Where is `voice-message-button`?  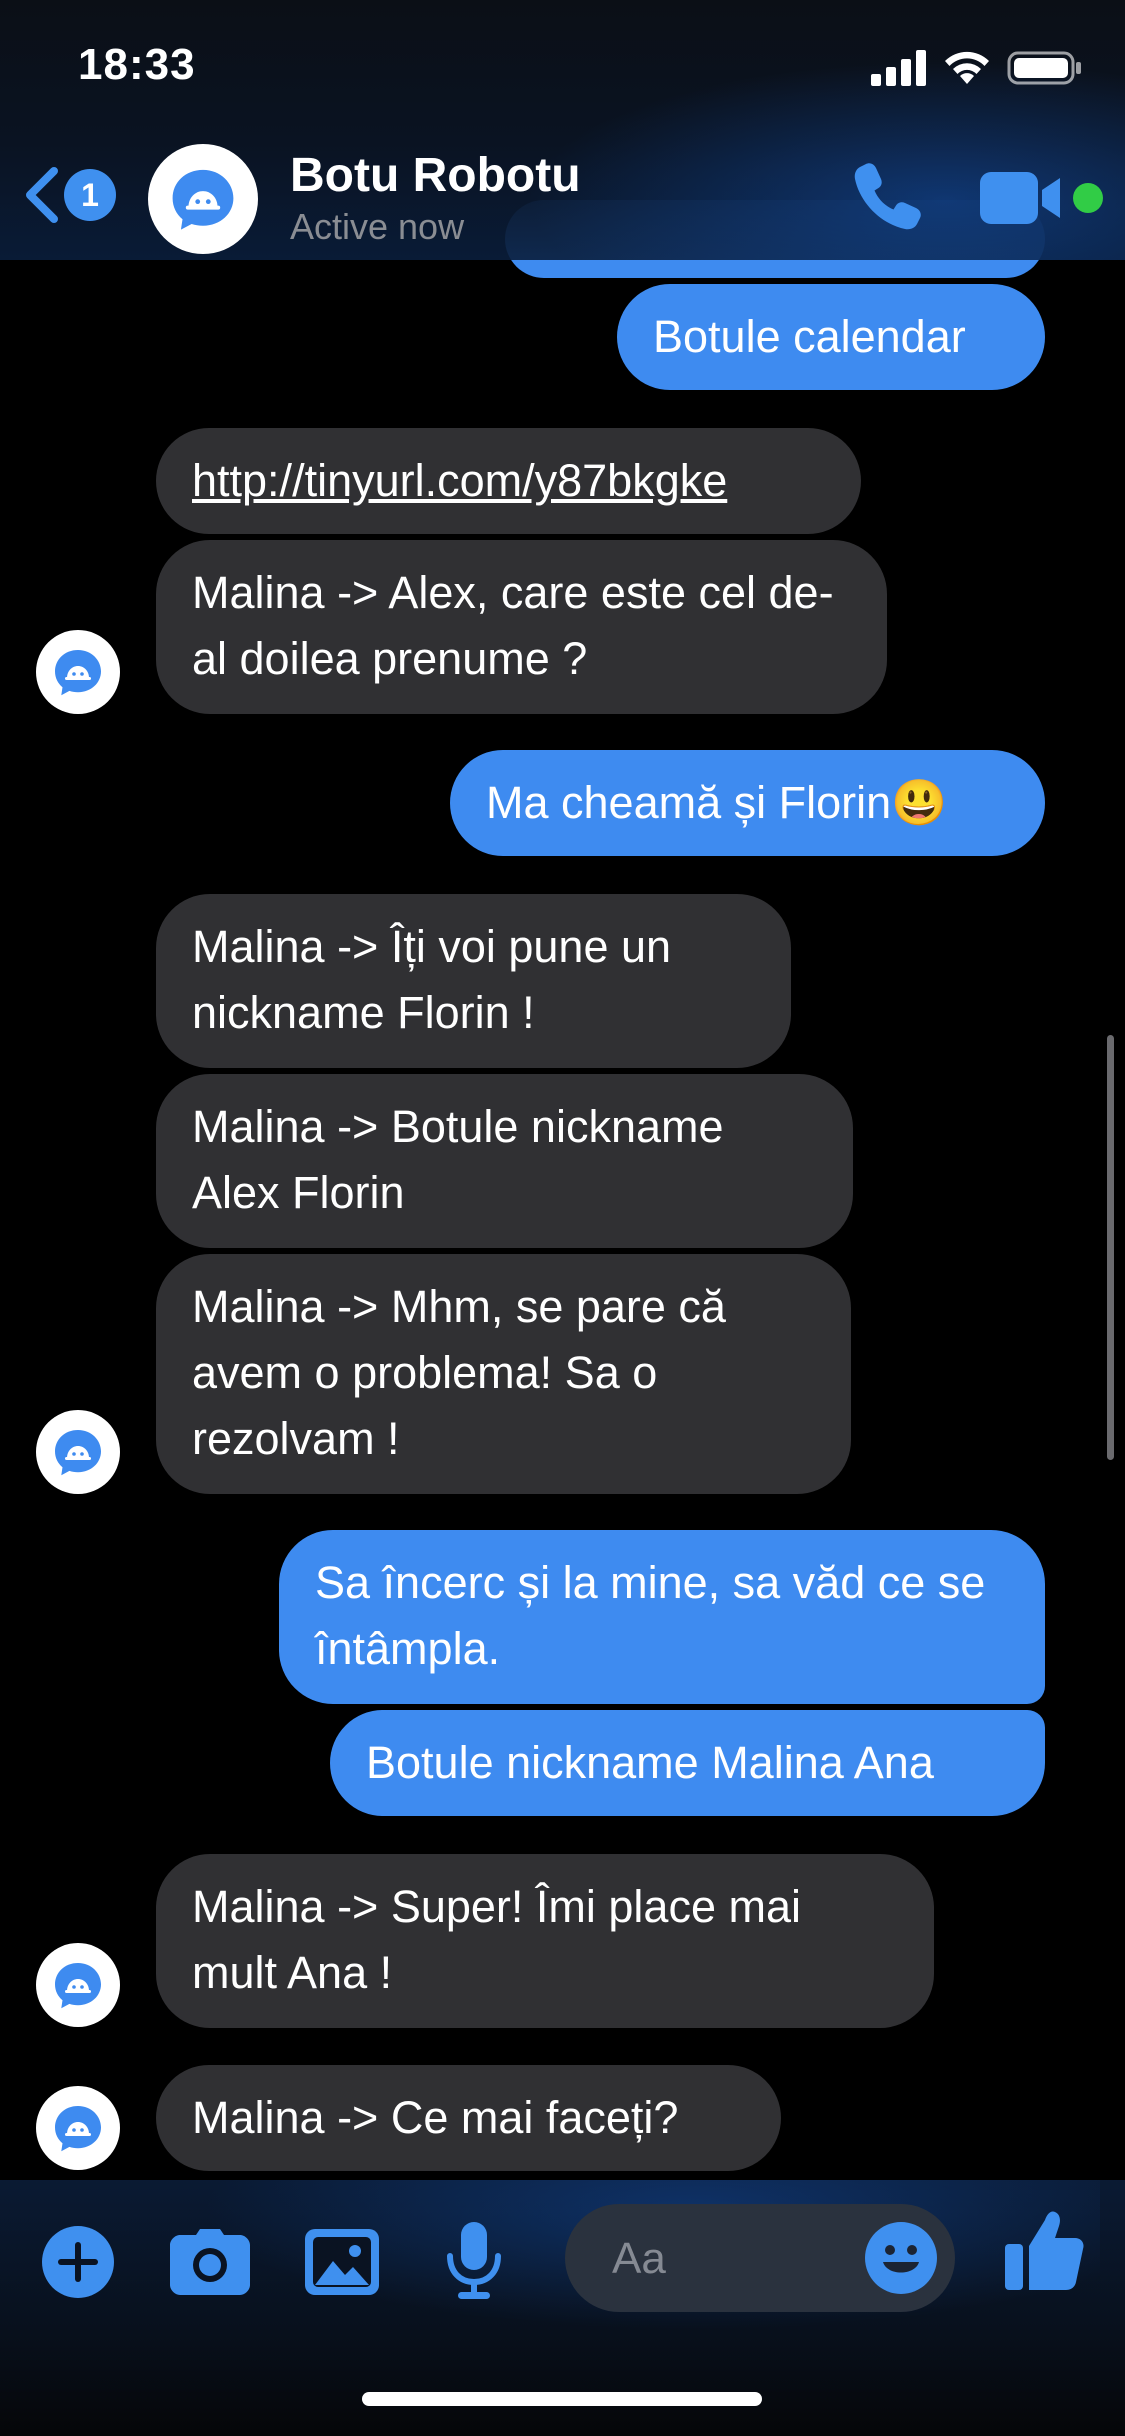
voice-message-button is located at coordinates (474, 2262).